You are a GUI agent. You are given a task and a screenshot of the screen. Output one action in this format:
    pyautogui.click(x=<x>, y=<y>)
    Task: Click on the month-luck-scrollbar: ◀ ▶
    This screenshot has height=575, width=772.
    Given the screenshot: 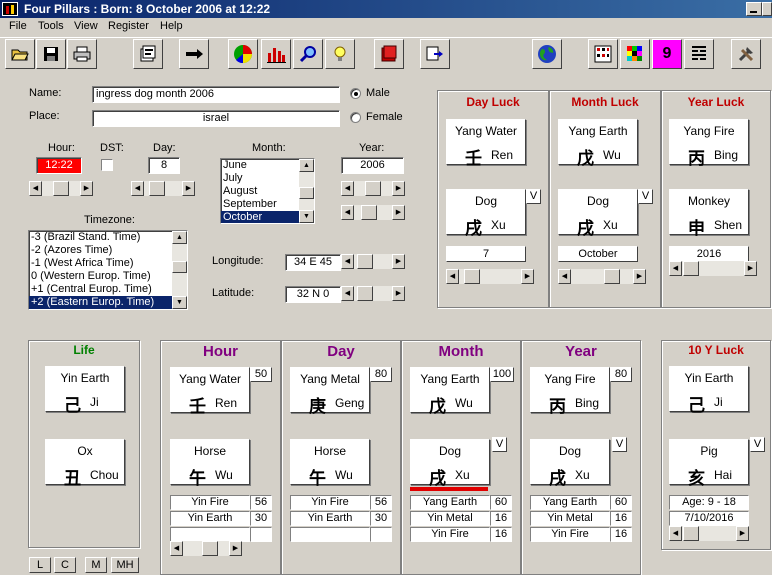 What is the action you would take?
    pyautogui.click(x=602, y=276)
    